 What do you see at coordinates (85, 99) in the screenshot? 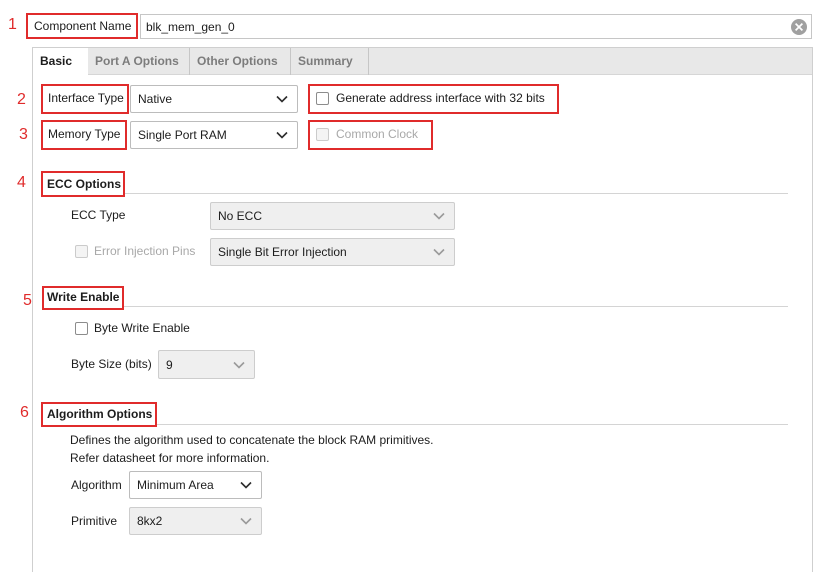
I see `annotation-box-interface-type` at bounding box center [85, 99].